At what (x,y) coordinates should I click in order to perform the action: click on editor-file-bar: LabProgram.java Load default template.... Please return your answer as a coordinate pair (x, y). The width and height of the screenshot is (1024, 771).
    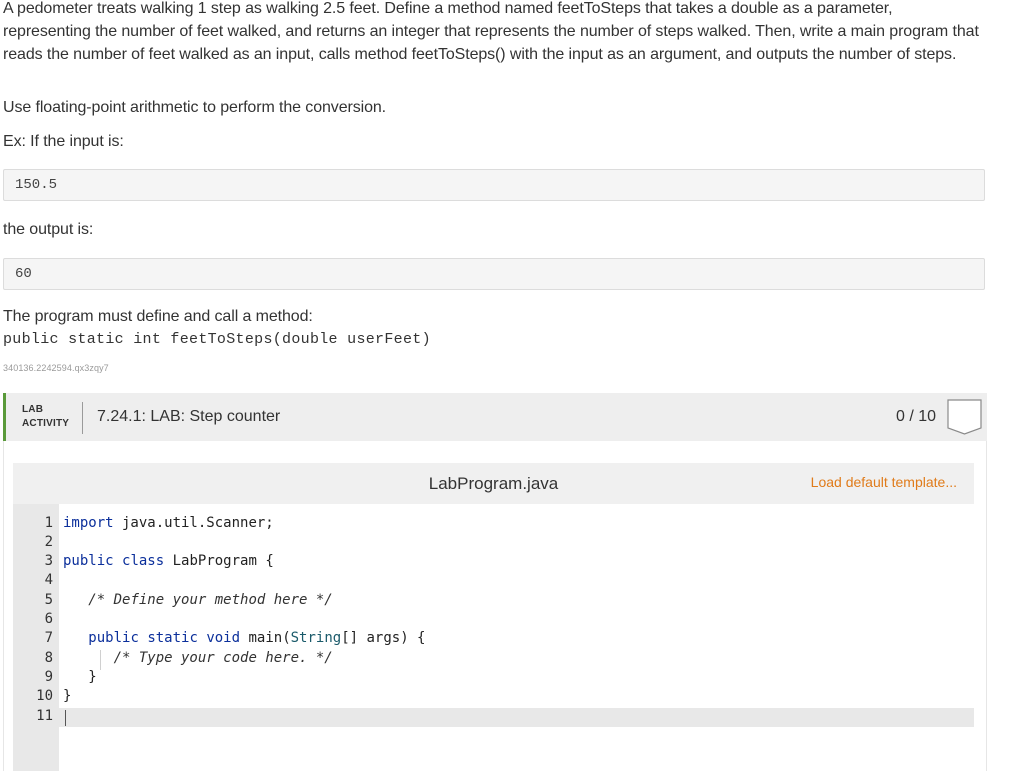
    Looking at the image, I should click on (493, 483).